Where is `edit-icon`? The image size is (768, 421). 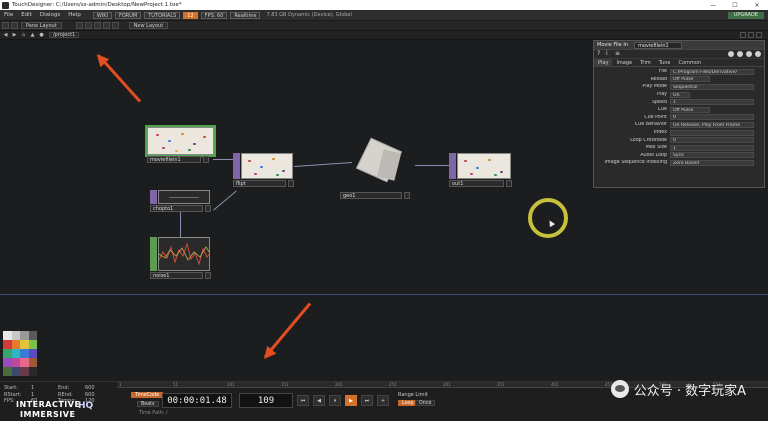 edit-icon is located at coordinates (731, 54).